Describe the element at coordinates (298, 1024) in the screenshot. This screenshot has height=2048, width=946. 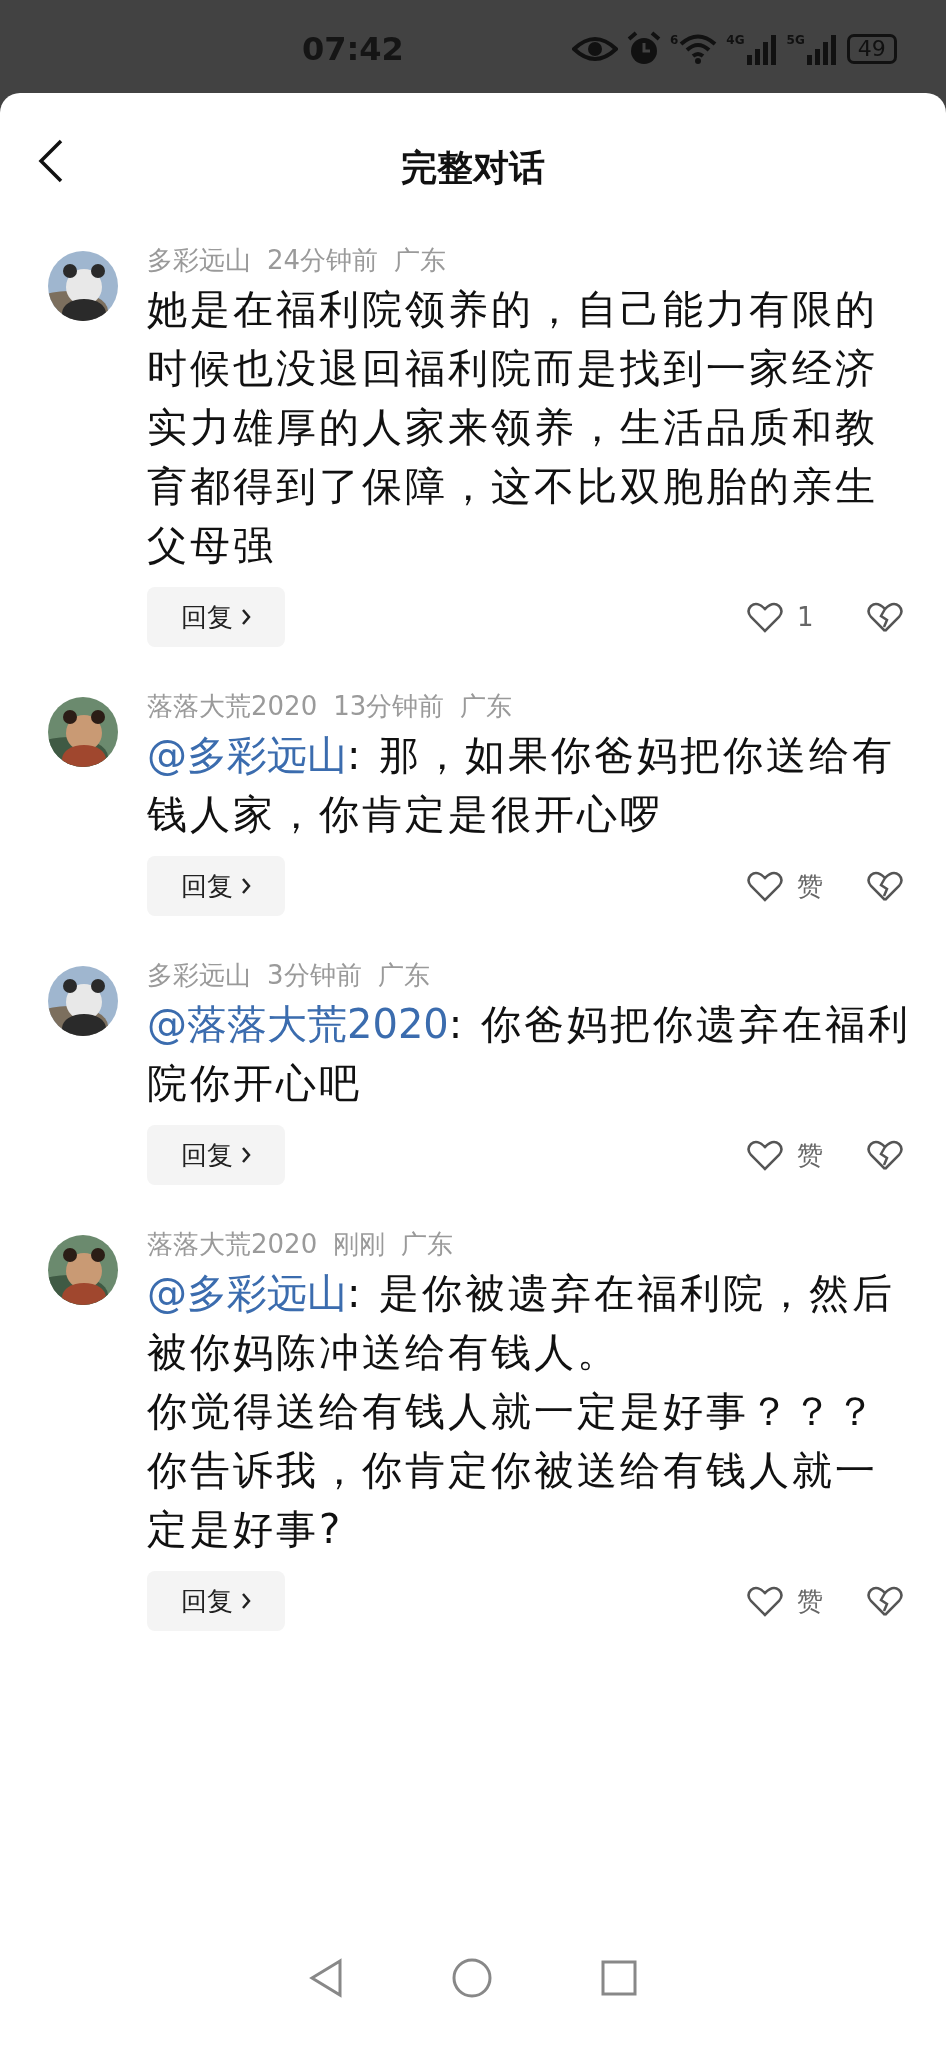
I see `mention-link: @落落大荒2020` at that location.